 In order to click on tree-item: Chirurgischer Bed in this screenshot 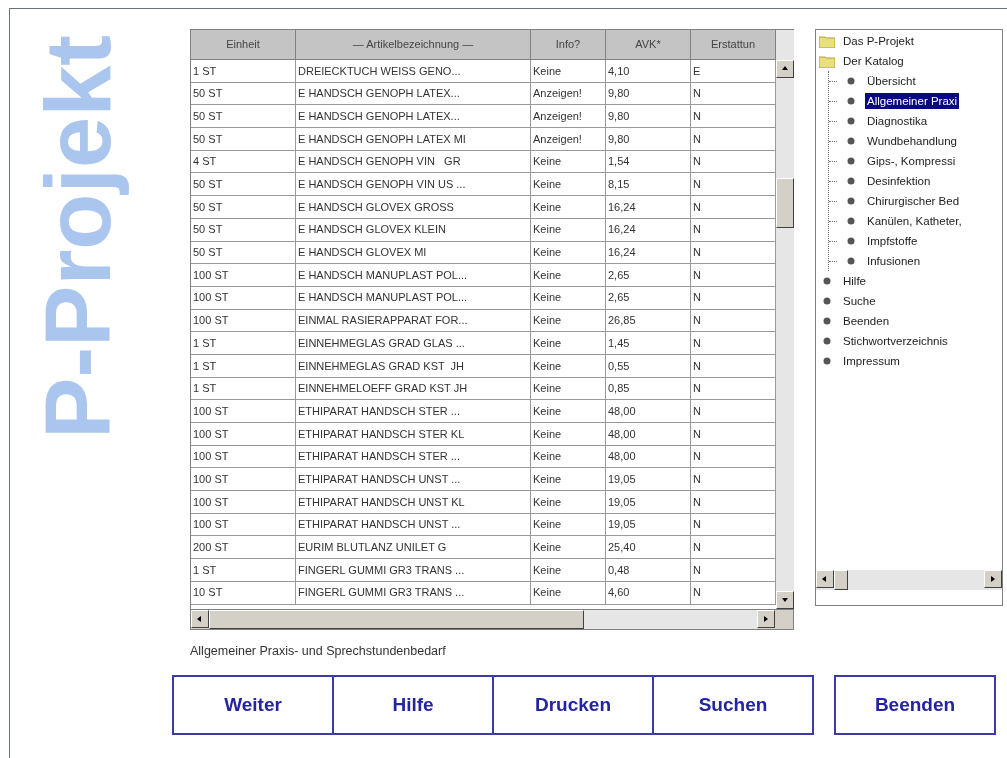, I will do `click(913, 201)`.